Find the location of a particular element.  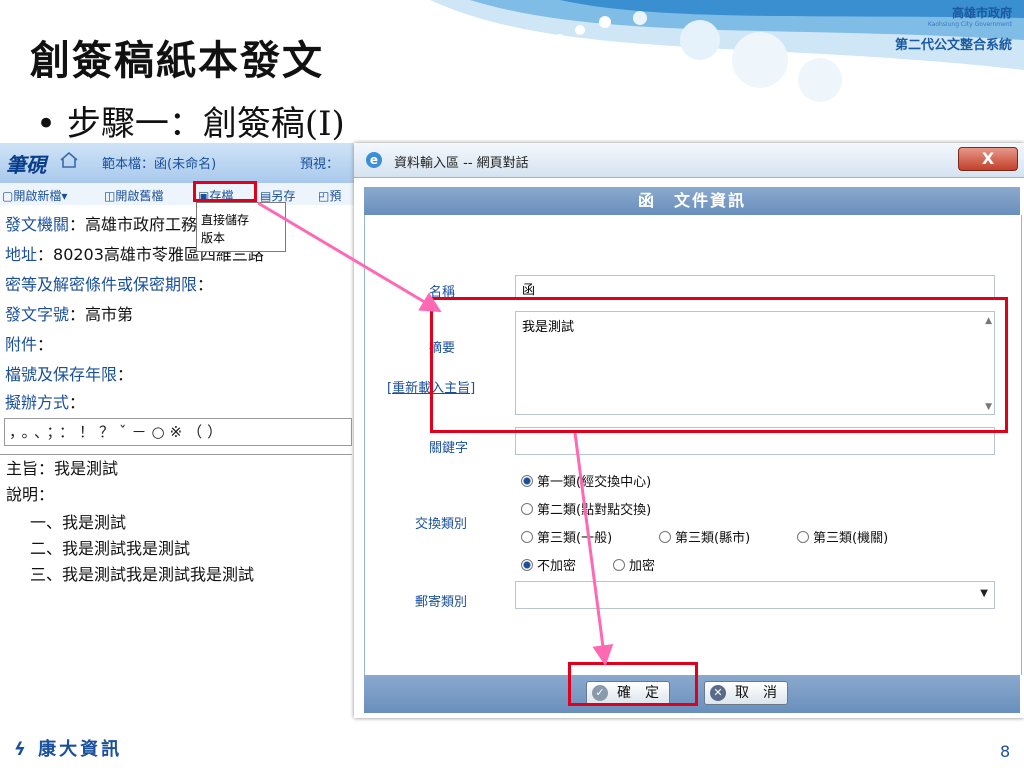

close-button: X is located at coordinates (988, 159).